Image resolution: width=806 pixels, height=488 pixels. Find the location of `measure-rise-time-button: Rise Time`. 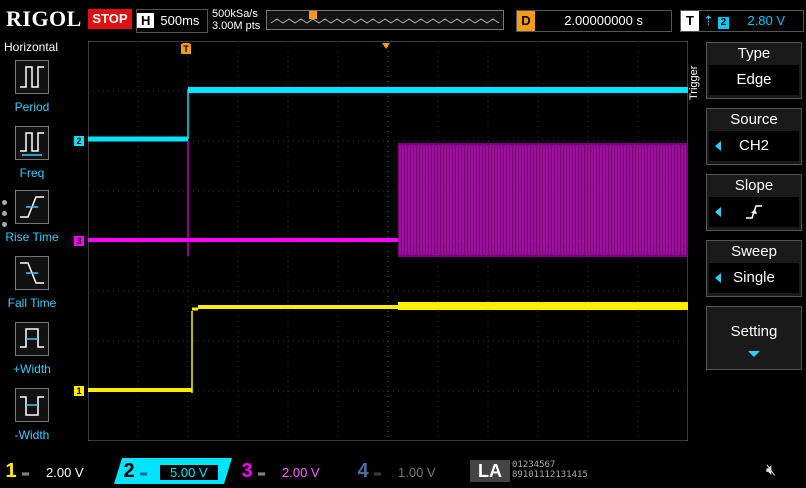

measure-rise-time-button: Rise Time is located at coordinates (32, 219).